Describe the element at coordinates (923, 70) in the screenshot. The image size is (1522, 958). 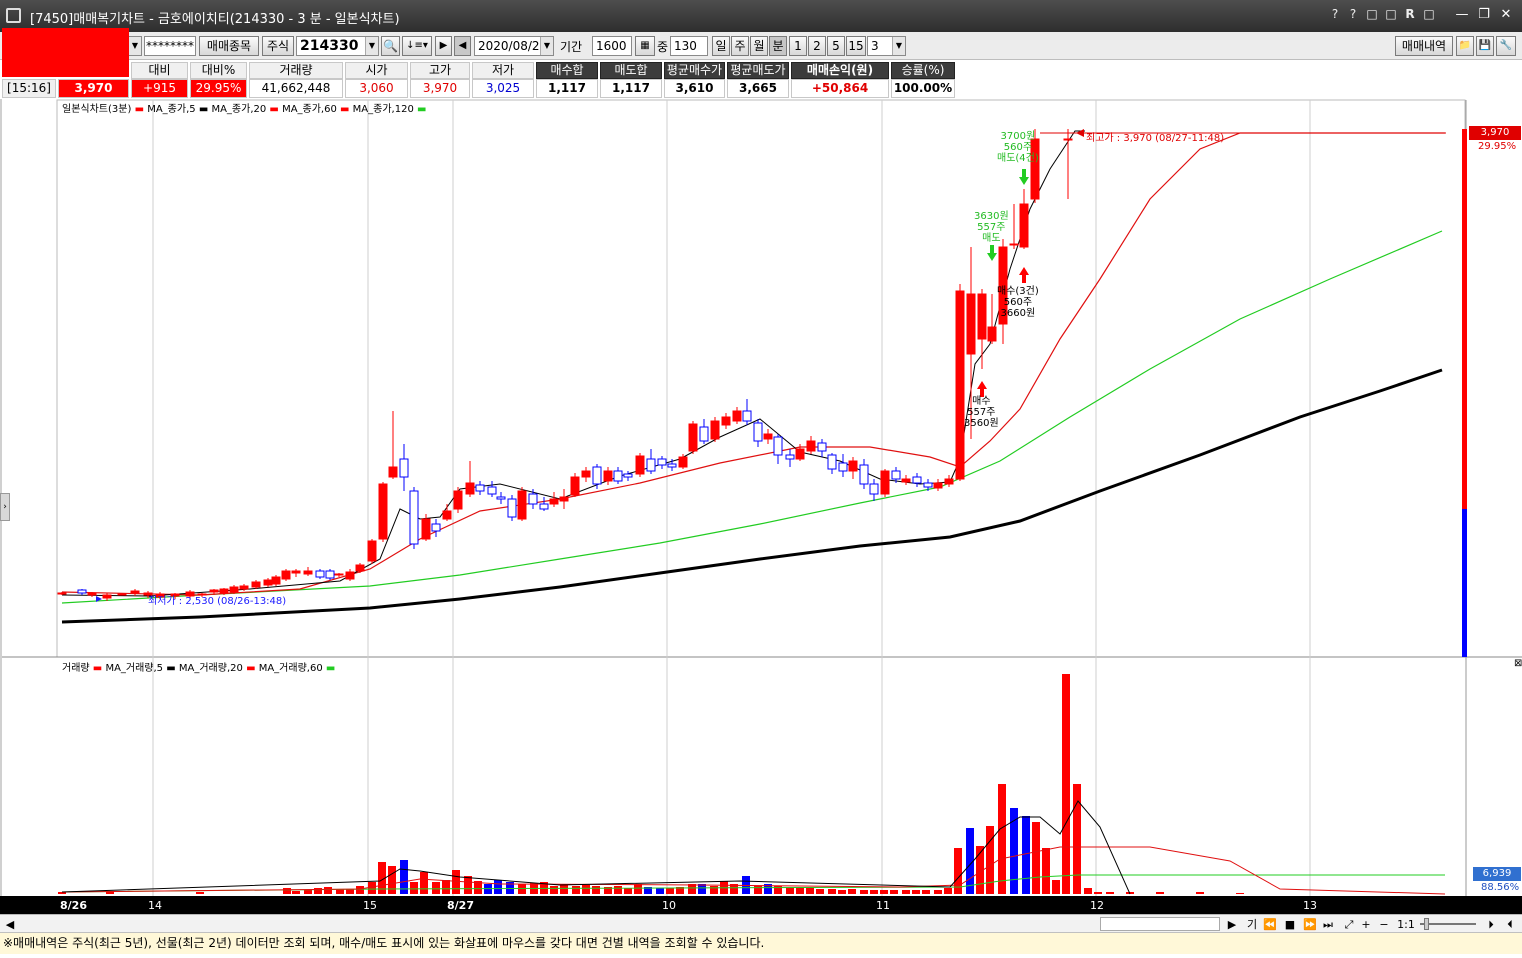
I see `header-win-rate: 승률(%)` at that location.